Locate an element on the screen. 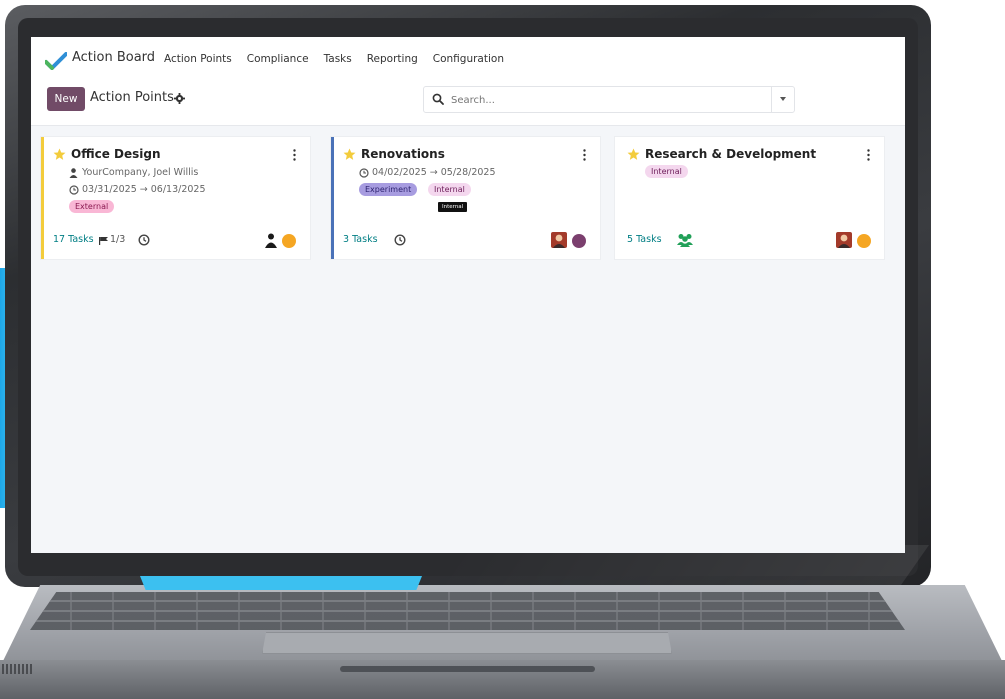  tasks-count-link: 5 Tasks is located at coordinates (644, 239).